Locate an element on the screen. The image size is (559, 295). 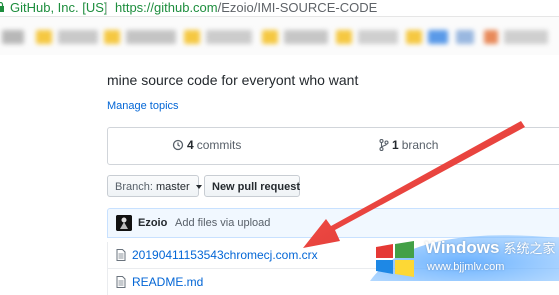
url-host: https://github.com is located at coordinates (166, 7).